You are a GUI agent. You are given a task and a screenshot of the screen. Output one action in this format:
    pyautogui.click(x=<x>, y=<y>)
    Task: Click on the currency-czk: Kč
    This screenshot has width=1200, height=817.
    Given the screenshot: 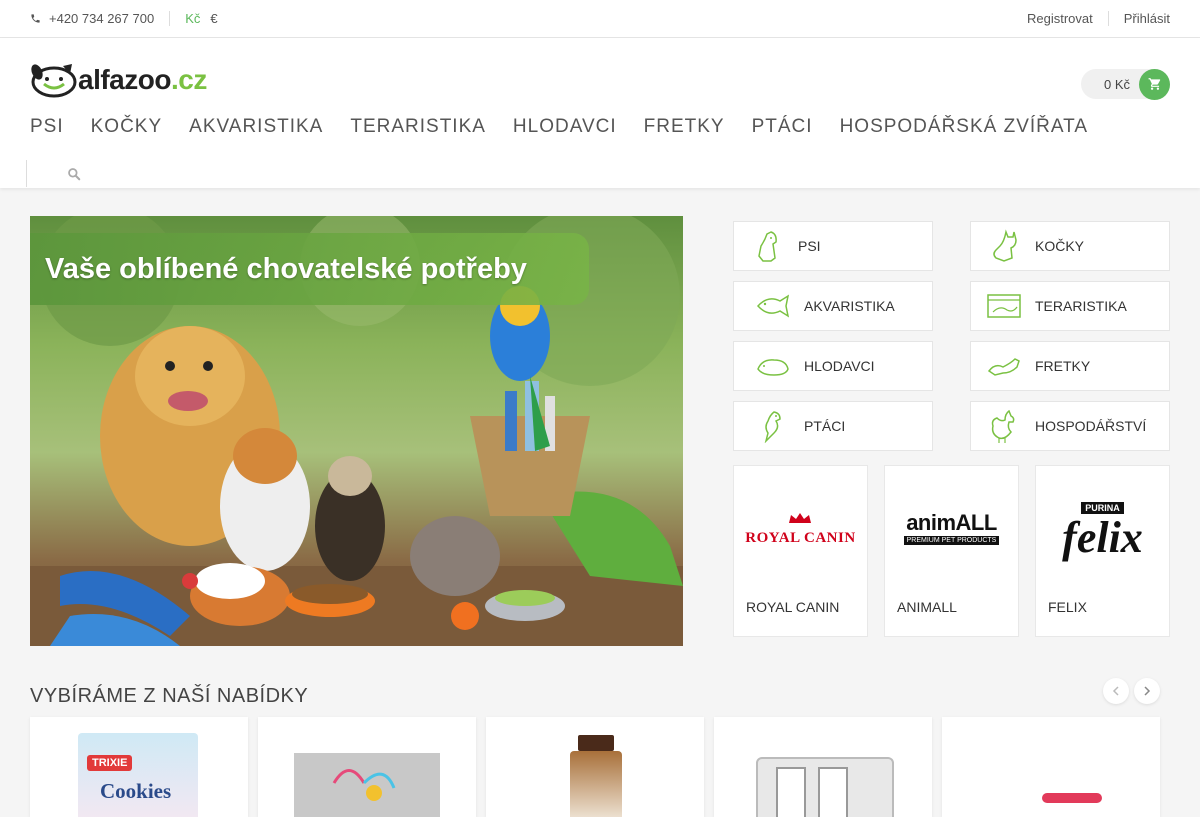 What is the action you would take?
    pyautogui.click(x=192, y=18)
    